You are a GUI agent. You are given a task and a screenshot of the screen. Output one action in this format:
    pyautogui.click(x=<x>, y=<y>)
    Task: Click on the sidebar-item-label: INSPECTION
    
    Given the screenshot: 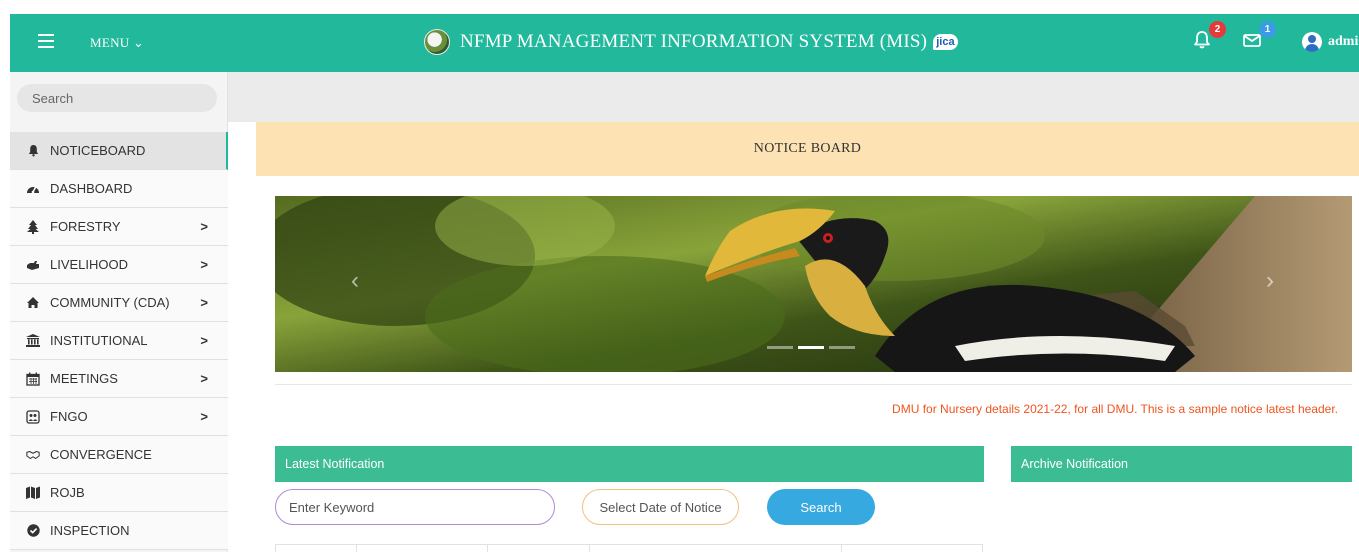 What is the action you would take?
    pyautogui.click(x=90, y=530)
    